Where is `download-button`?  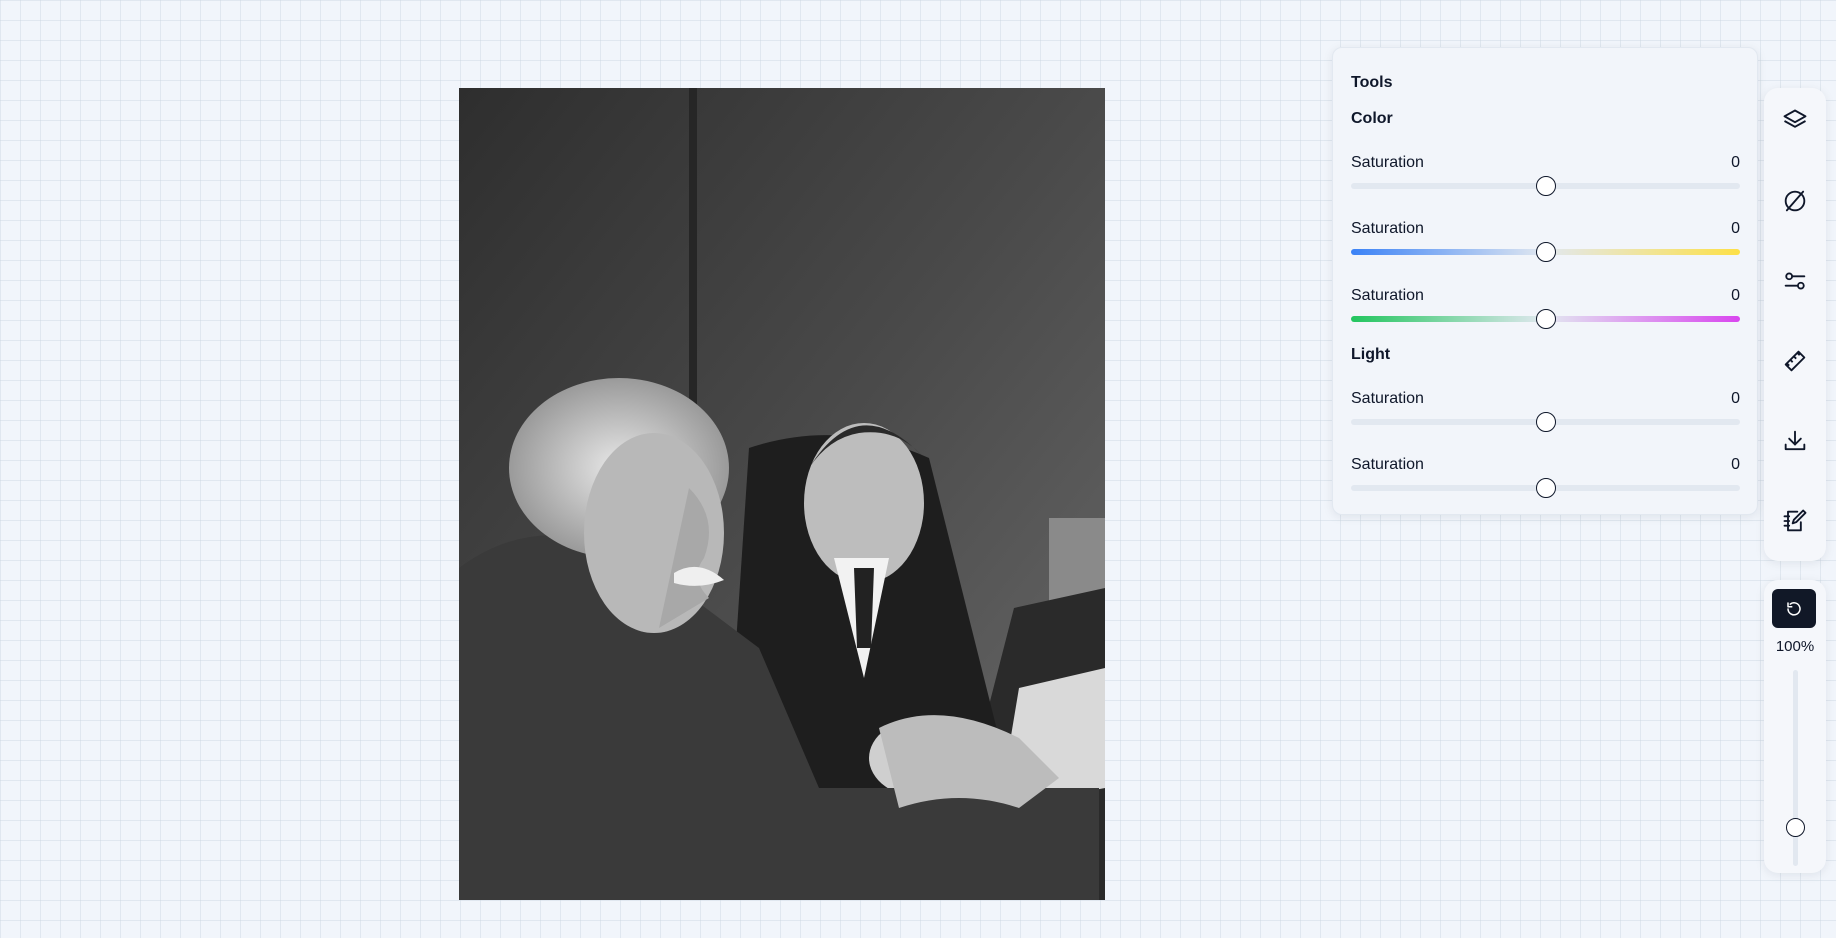
download-button is located at coordinates (1795, 441).